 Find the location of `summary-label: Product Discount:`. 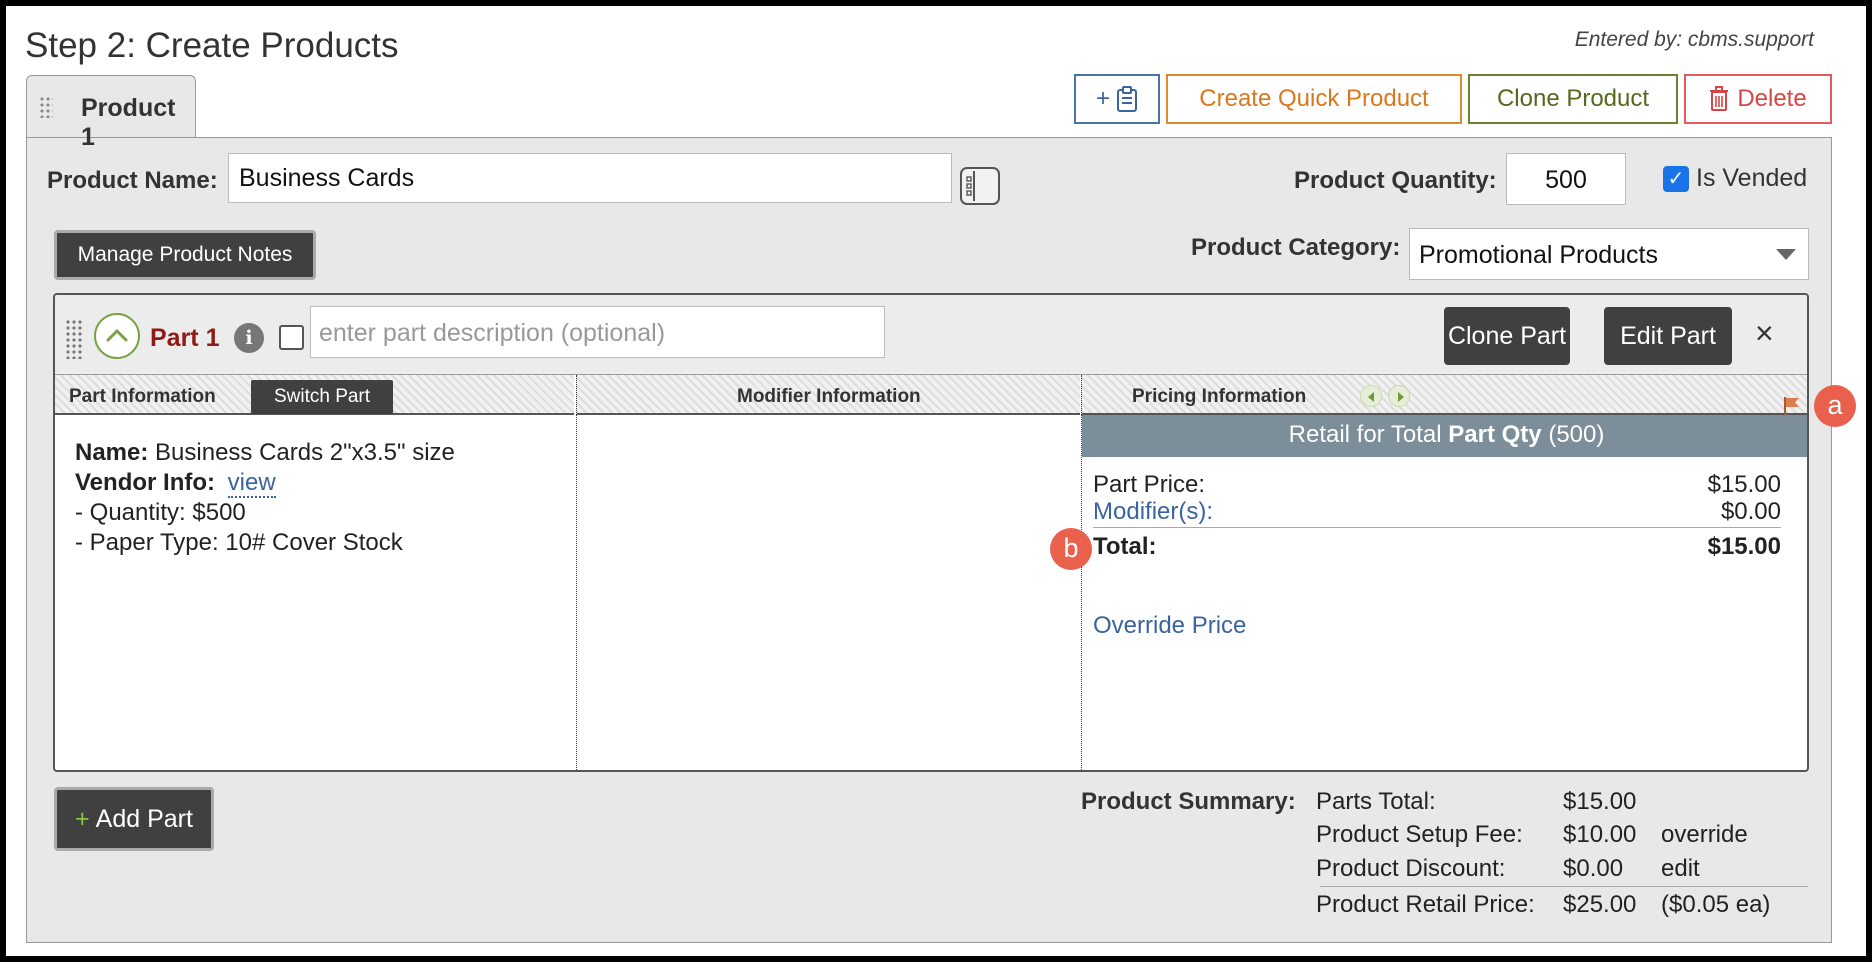

summary-label: Product Discount: is located at coordinates (1411, 868).